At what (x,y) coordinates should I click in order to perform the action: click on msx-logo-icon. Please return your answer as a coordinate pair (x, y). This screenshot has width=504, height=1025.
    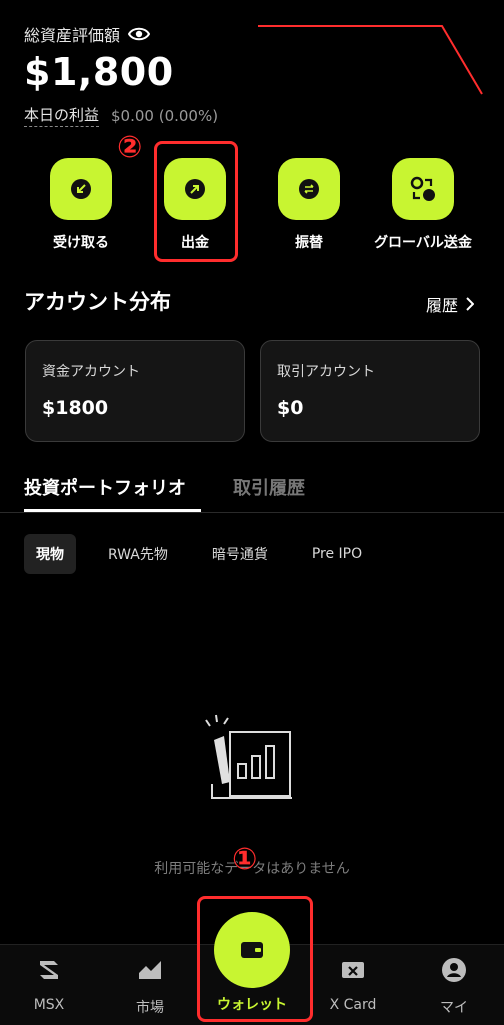
    Looking at the image, I should click on (49, 970).